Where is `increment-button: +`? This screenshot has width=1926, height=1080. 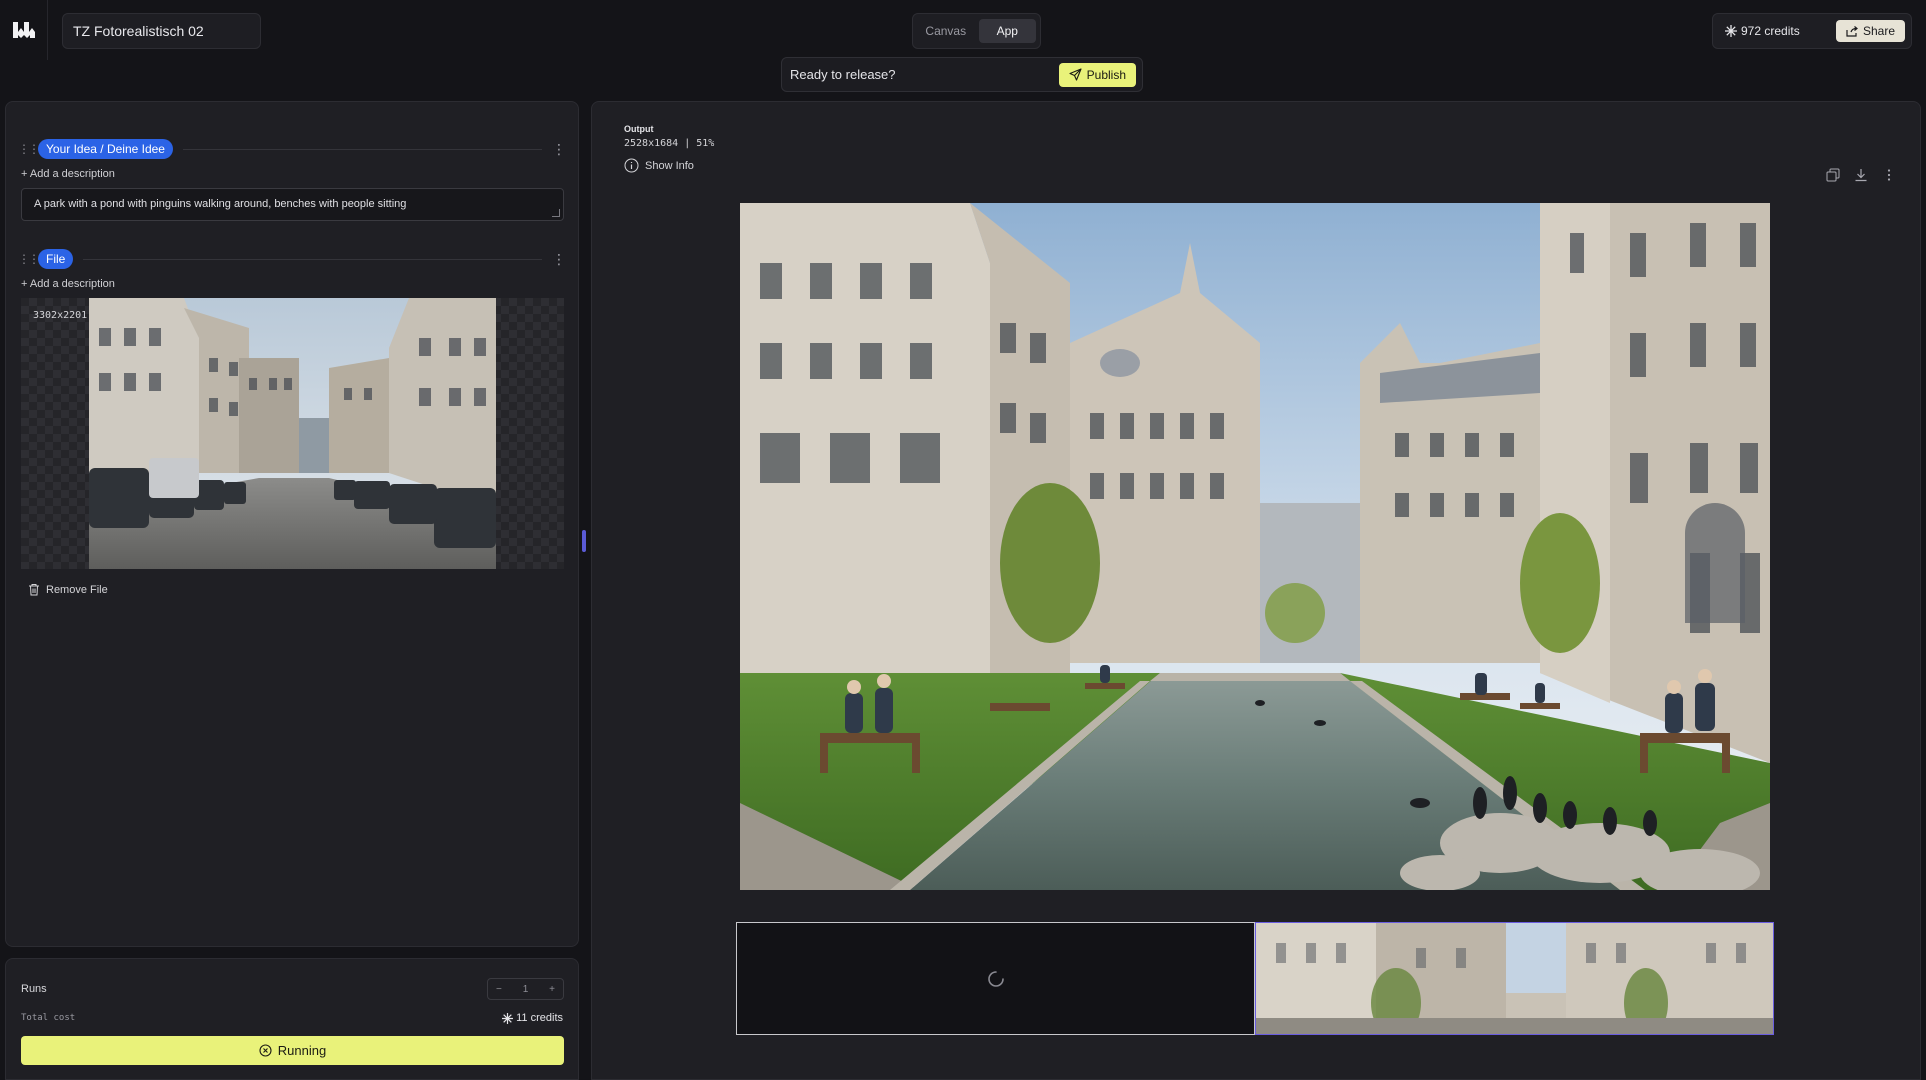 increment-button: + is located at coordinates (552, 989).